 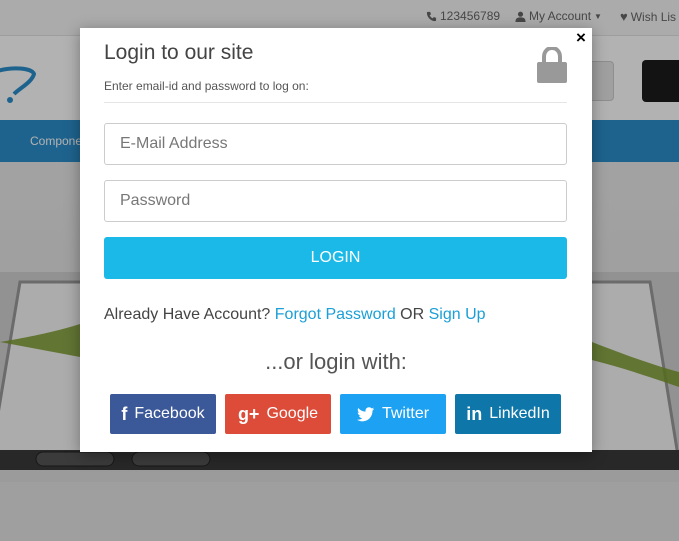 What do you see at coordinates (365, 413) in the screenshot?
I see `twitter-icon` at bounding box center [365, 413].